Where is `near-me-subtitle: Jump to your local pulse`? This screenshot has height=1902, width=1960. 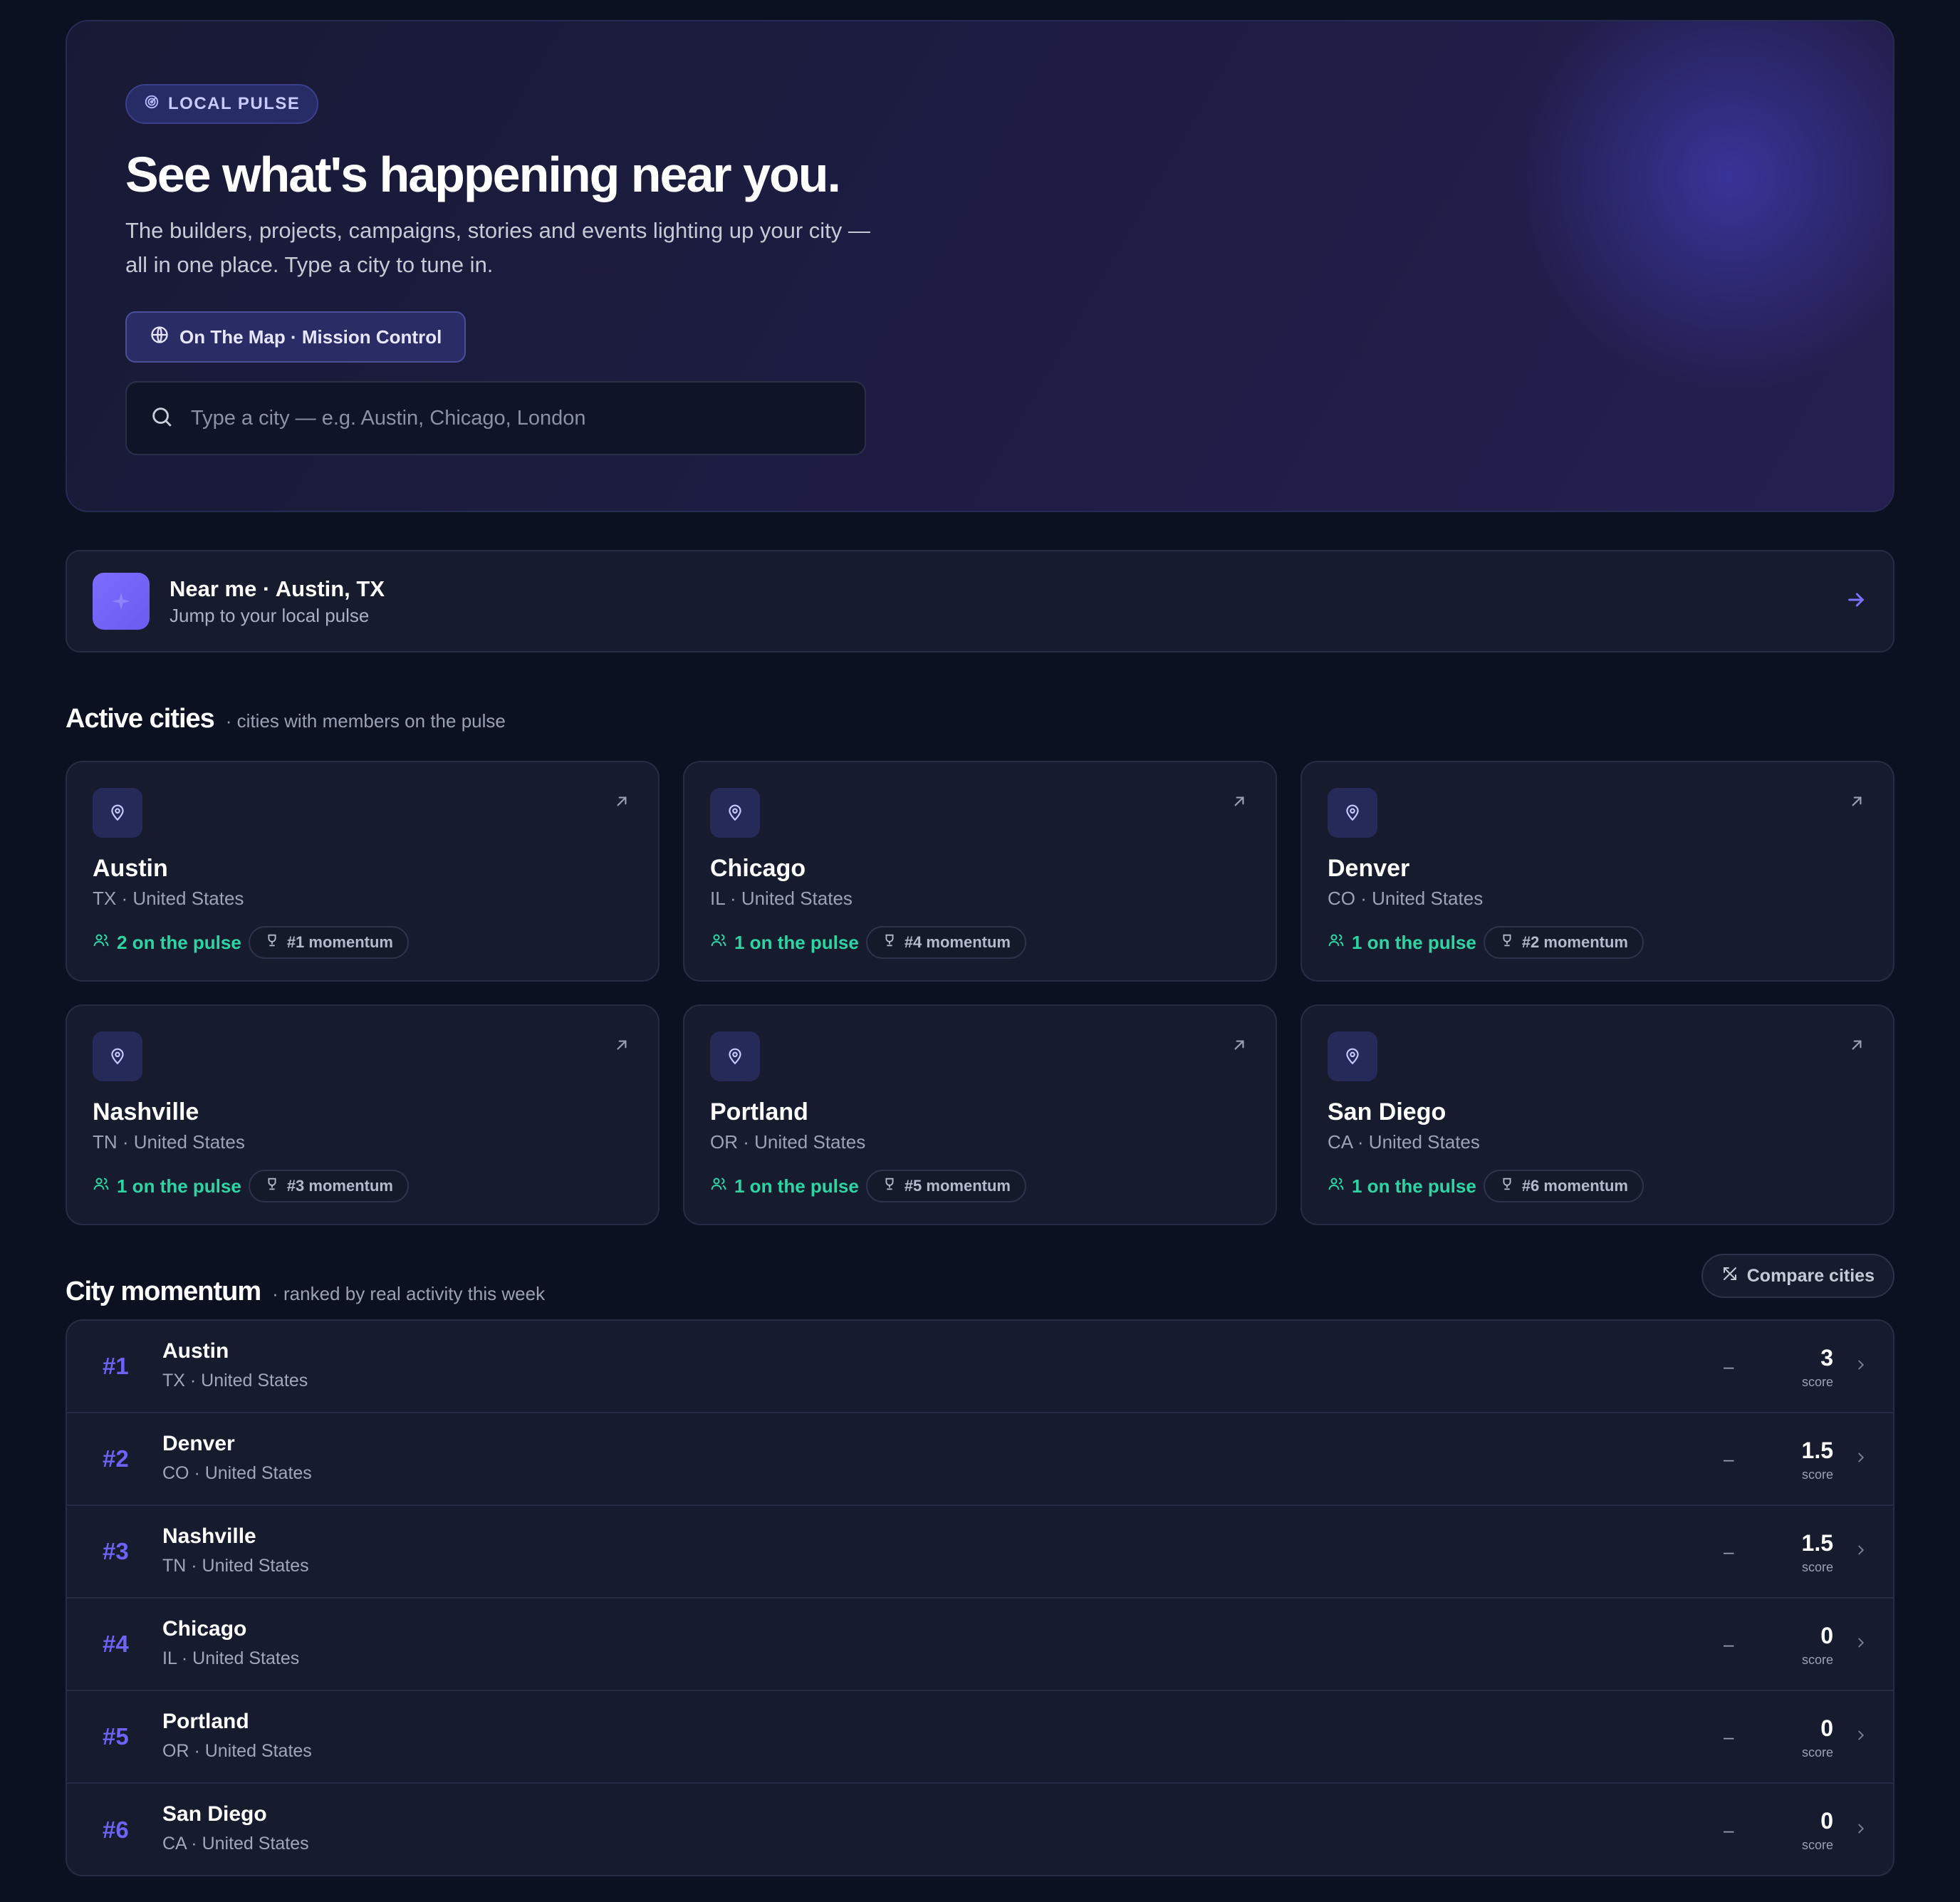 near-me-subtitle: Jump to your local pulse is located at coordinates (270, 615).